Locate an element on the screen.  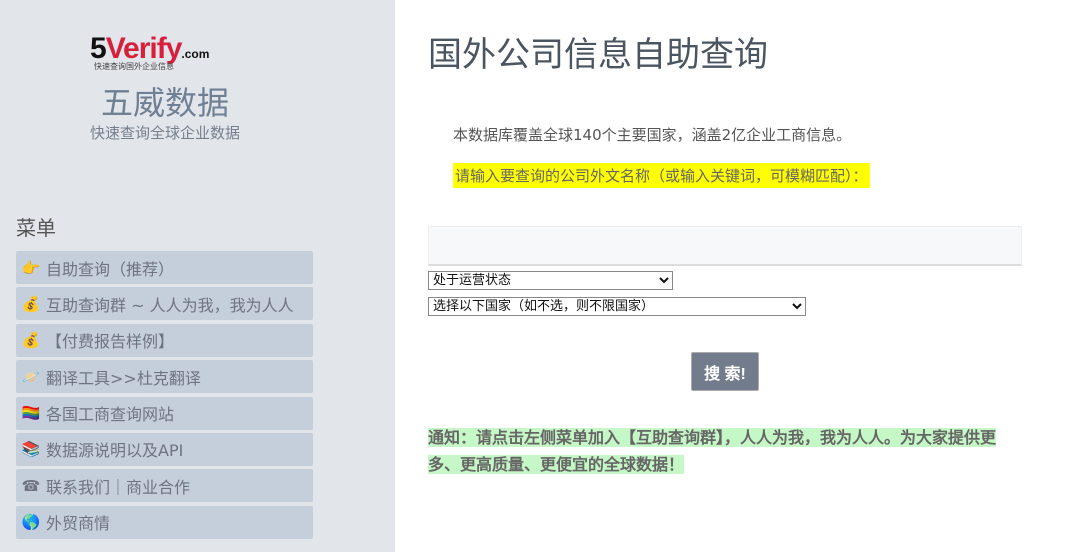
search-button: 搜 索! is located at coordinates (725, 371).